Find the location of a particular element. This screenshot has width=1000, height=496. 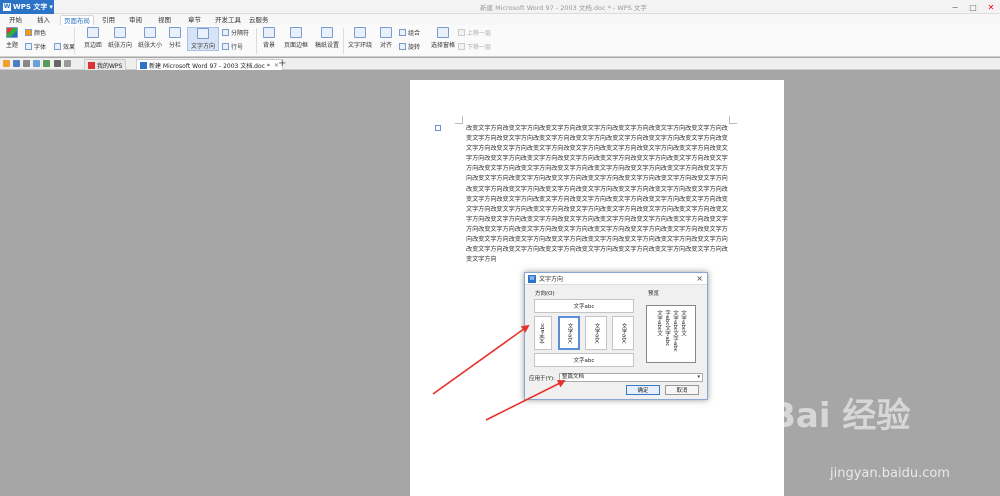

send-backward-button: 下移一层 is located at coordinates (474, 46).